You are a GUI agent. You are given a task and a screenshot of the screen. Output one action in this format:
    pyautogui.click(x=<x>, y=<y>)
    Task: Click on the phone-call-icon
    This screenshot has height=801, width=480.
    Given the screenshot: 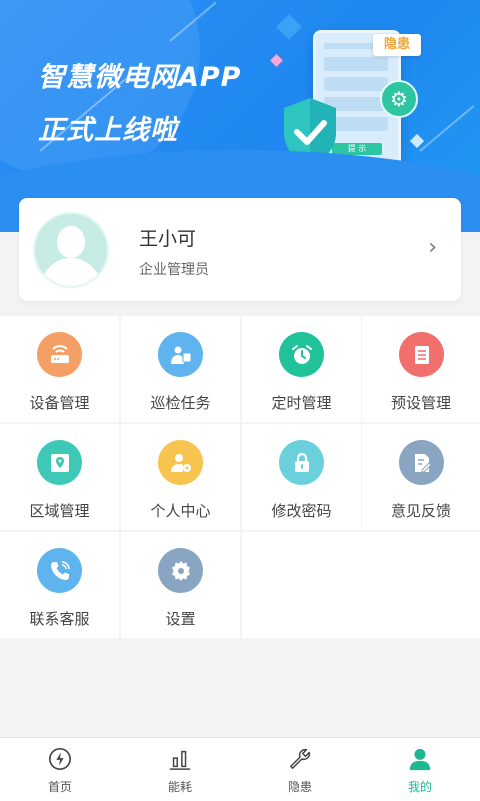 What is the action you would take?
    pyautogui.click(x=59, y=570)
    